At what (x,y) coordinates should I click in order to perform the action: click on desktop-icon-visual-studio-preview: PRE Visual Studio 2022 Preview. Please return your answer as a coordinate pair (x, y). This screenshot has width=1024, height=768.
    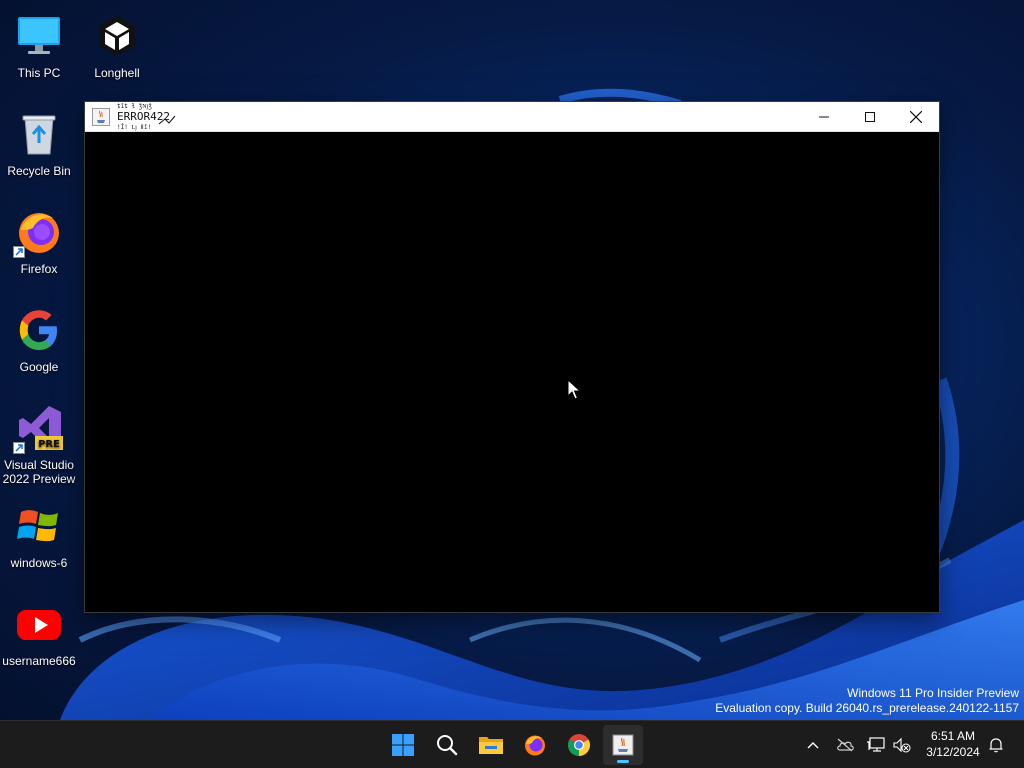
    Looking at the image, I should click on (39, 443).